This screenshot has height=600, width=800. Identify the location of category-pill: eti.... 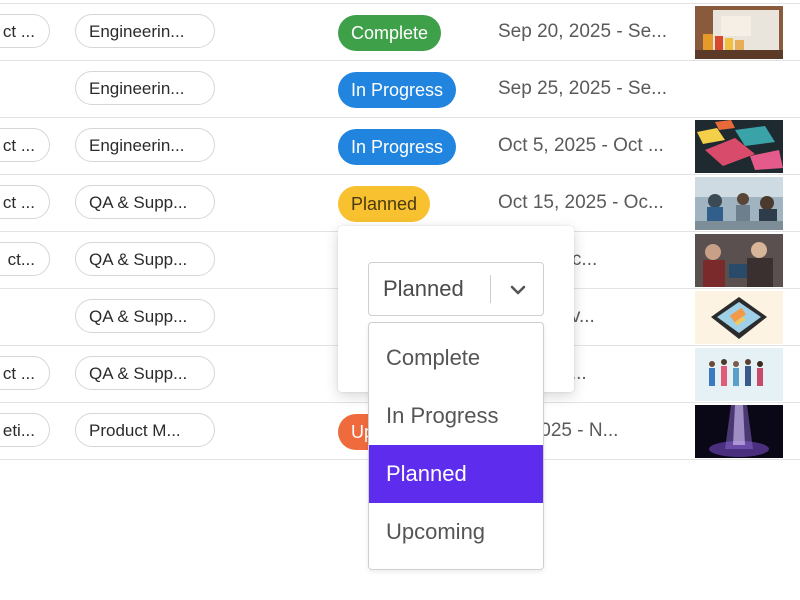
(25, 430).